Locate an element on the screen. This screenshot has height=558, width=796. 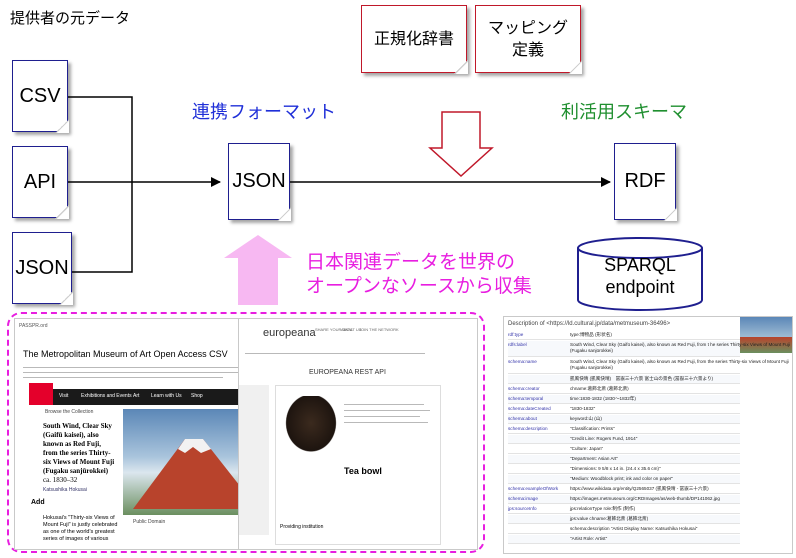
rdf-row-predicate: schema:creator is located at coordinates (538, 388).